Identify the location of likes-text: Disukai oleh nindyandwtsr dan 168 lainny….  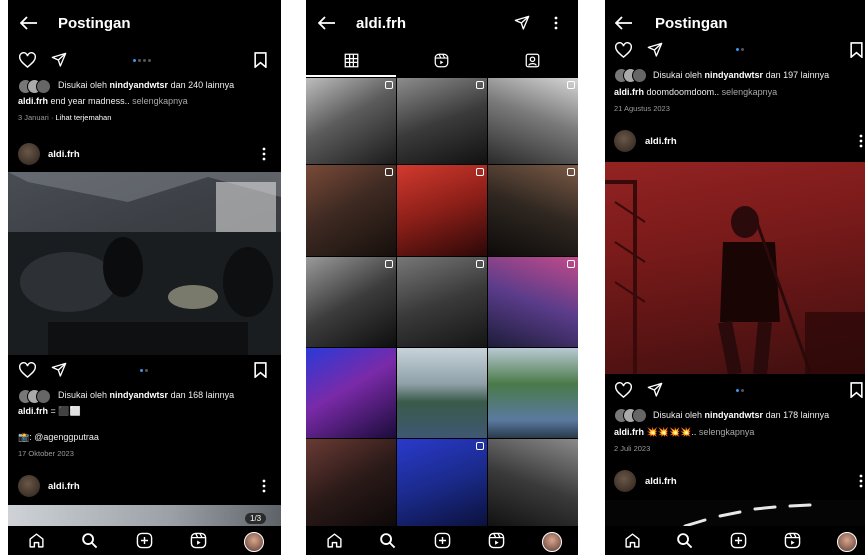
(146, 395).